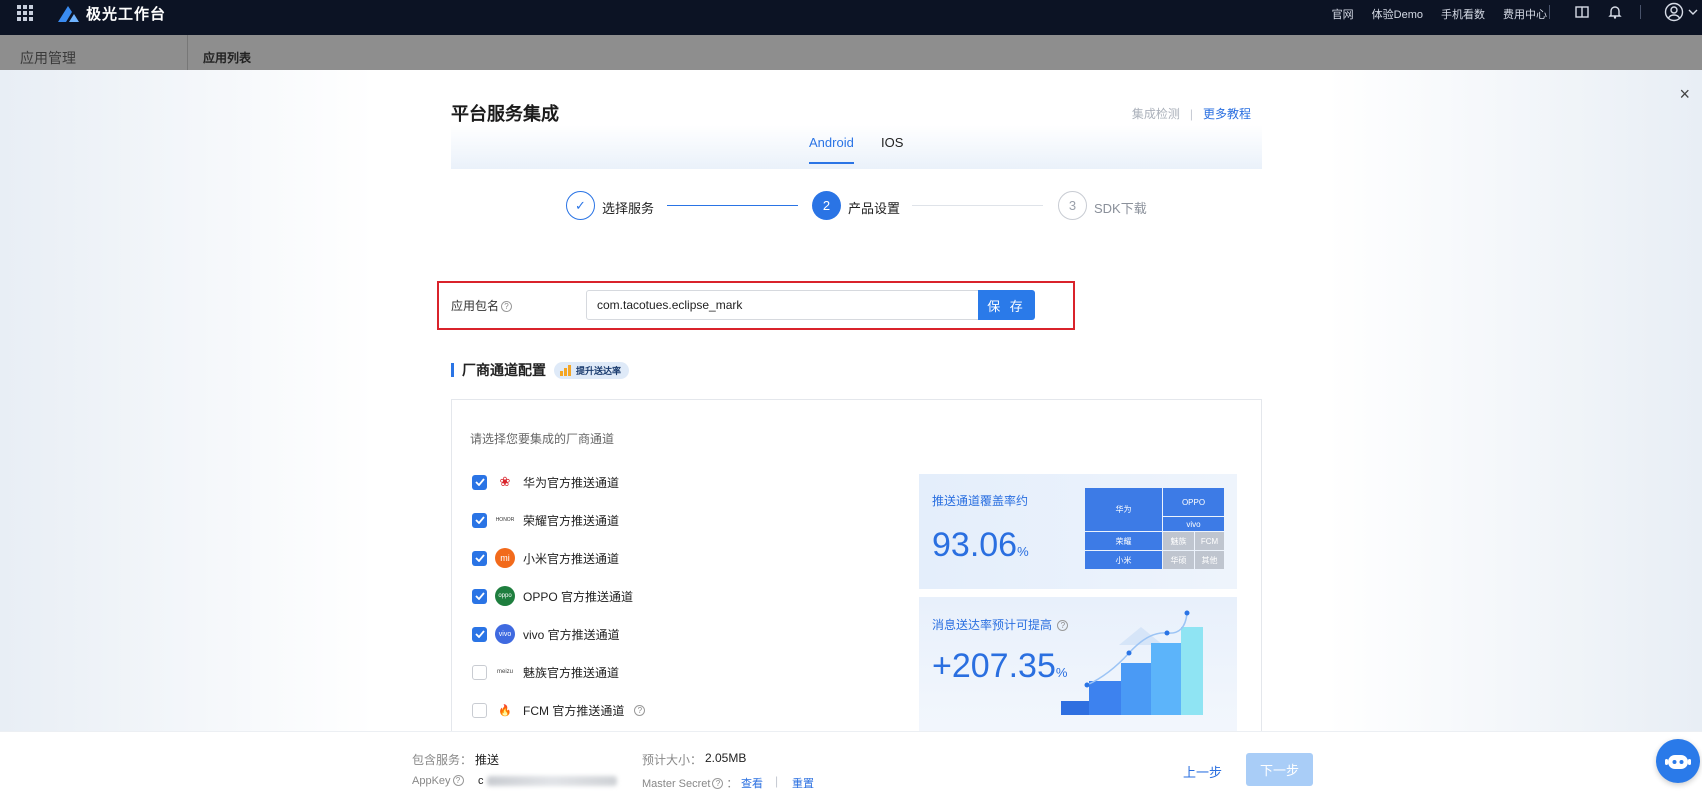 The width and height of the screenshot is (1702, 801). I want to click on master-secret-text: Master Secret, so click(676, 784).